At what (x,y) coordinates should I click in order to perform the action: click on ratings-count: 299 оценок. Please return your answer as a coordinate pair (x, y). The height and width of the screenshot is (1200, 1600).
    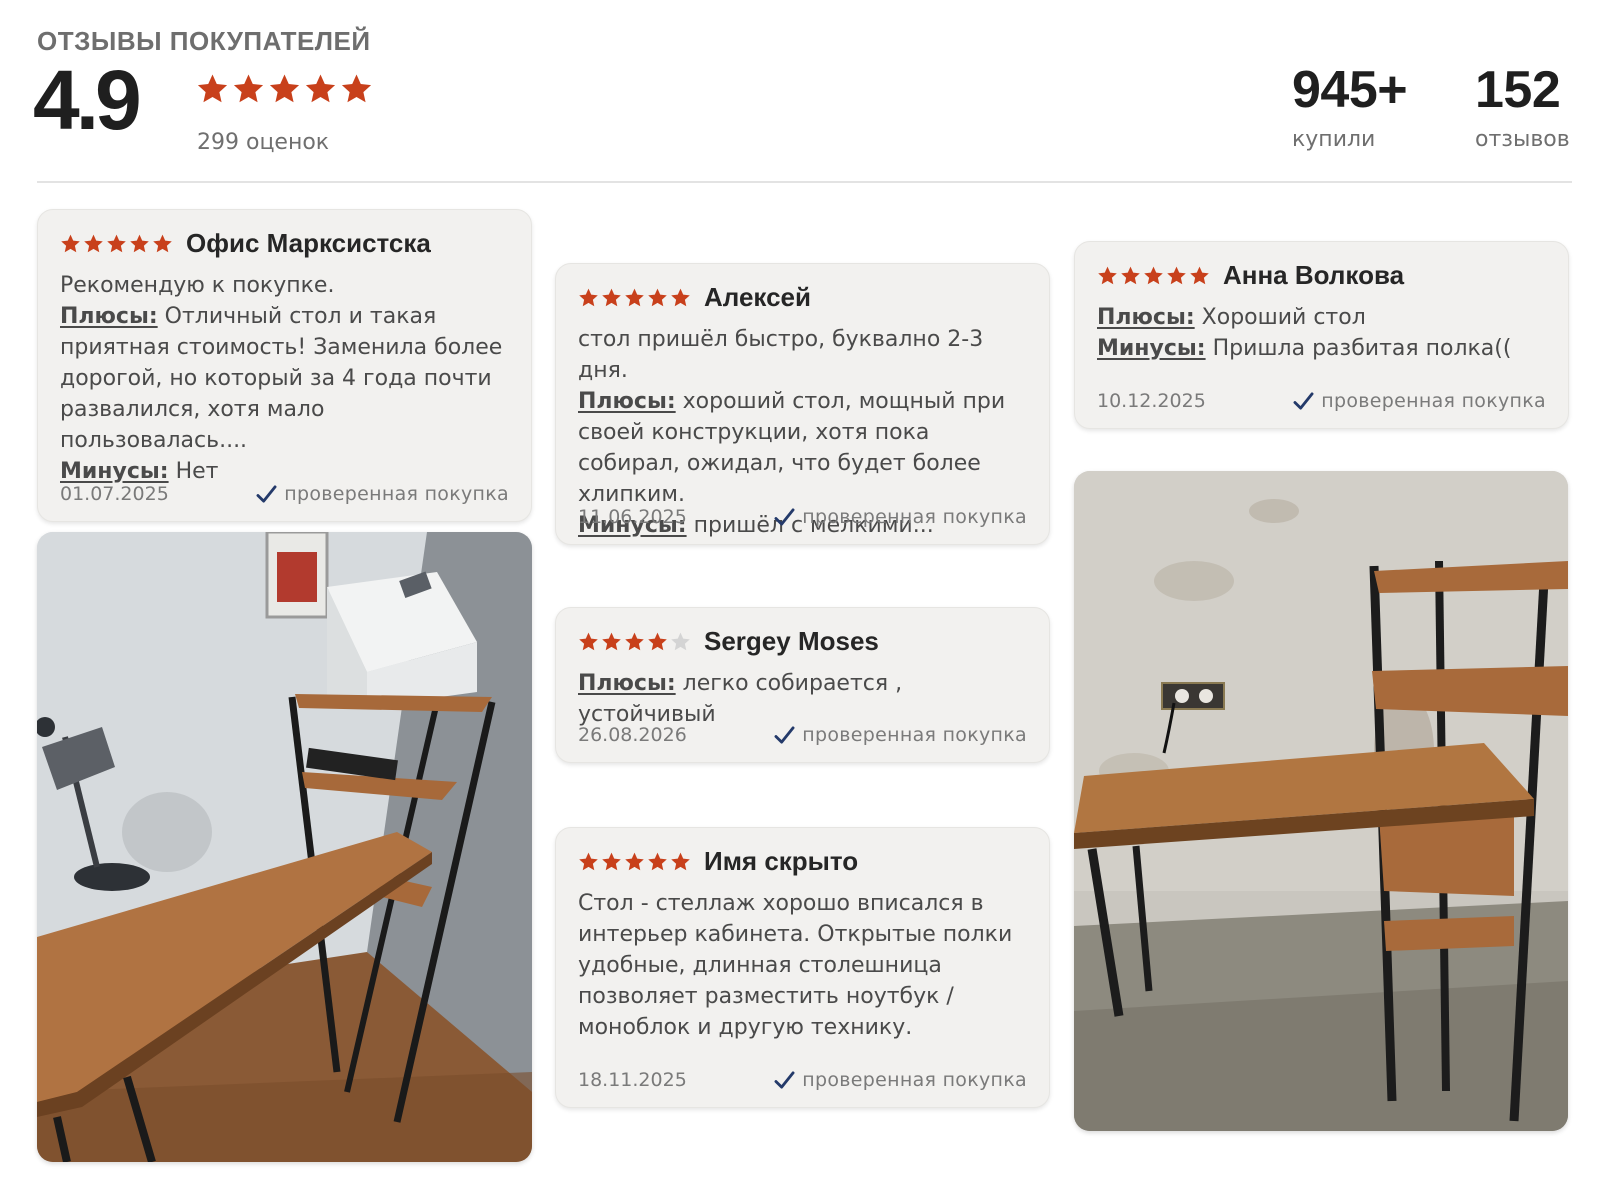
    Looking at the image, I should click on (263, 142).